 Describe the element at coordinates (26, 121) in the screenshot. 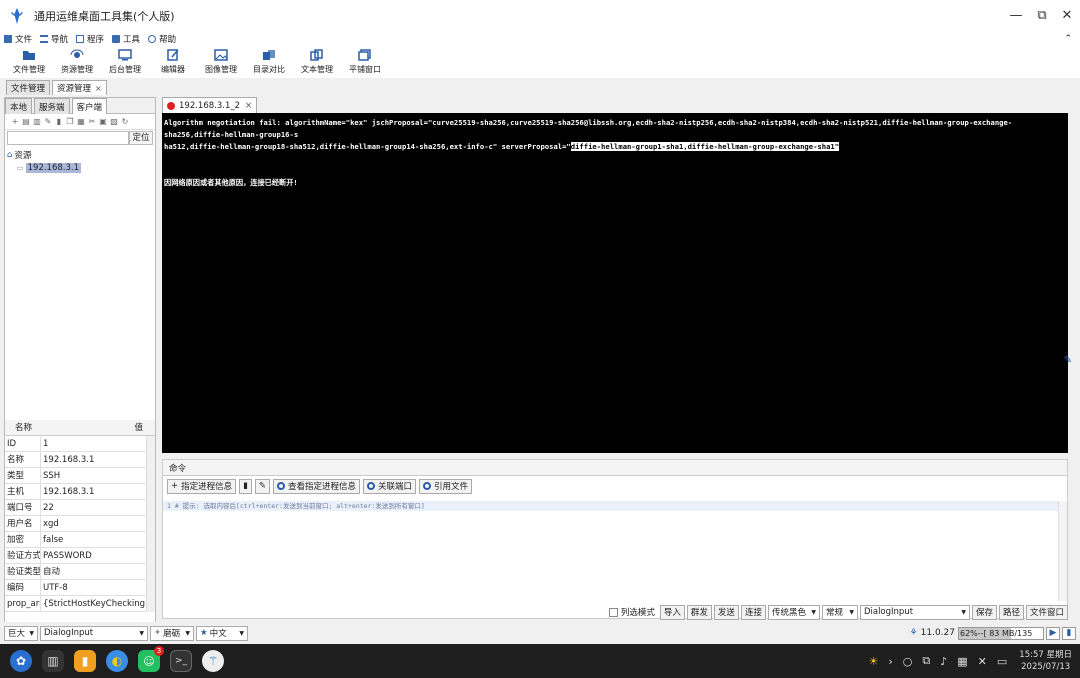

I see `add-folder-icon: ▤` at that location.